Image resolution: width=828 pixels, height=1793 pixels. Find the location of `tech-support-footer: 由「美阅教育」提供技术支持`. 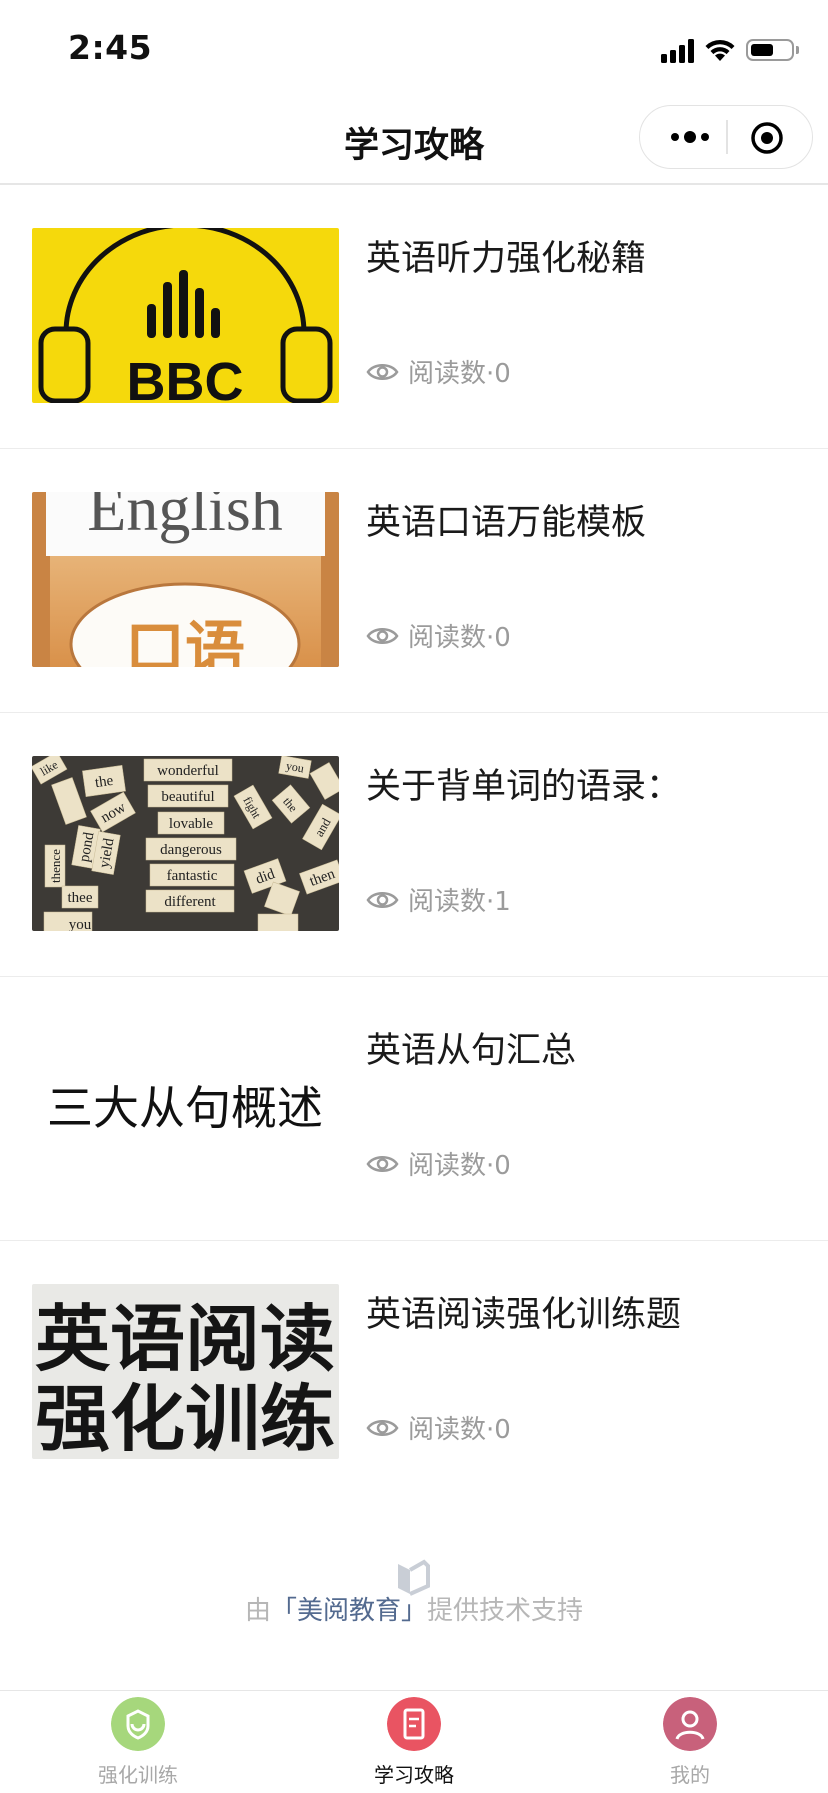

tech-support-footer: 由「美阅教育」提供技术支持 is located at coordinates (414, 1608).